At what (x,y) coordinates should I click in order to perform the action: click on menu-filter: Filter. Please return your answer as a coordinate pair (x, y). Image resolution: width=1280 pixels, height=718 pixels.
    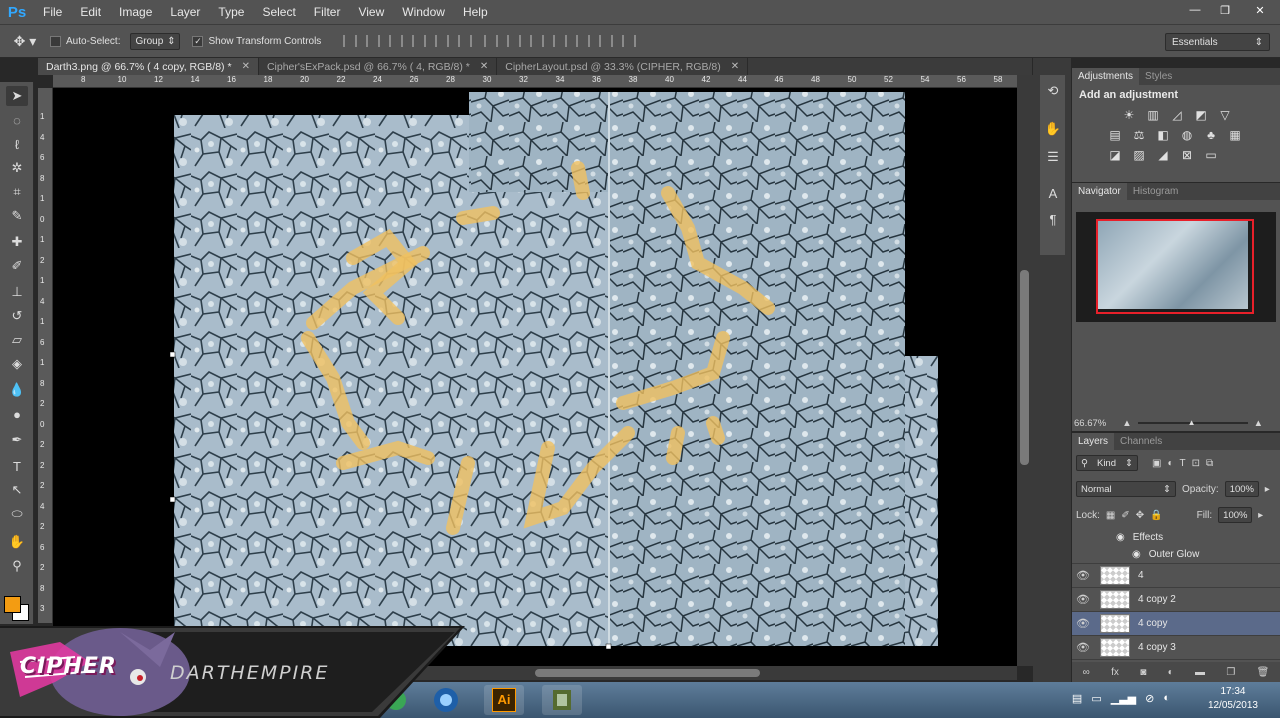
    Looking at the image, I should click on (327, 12).